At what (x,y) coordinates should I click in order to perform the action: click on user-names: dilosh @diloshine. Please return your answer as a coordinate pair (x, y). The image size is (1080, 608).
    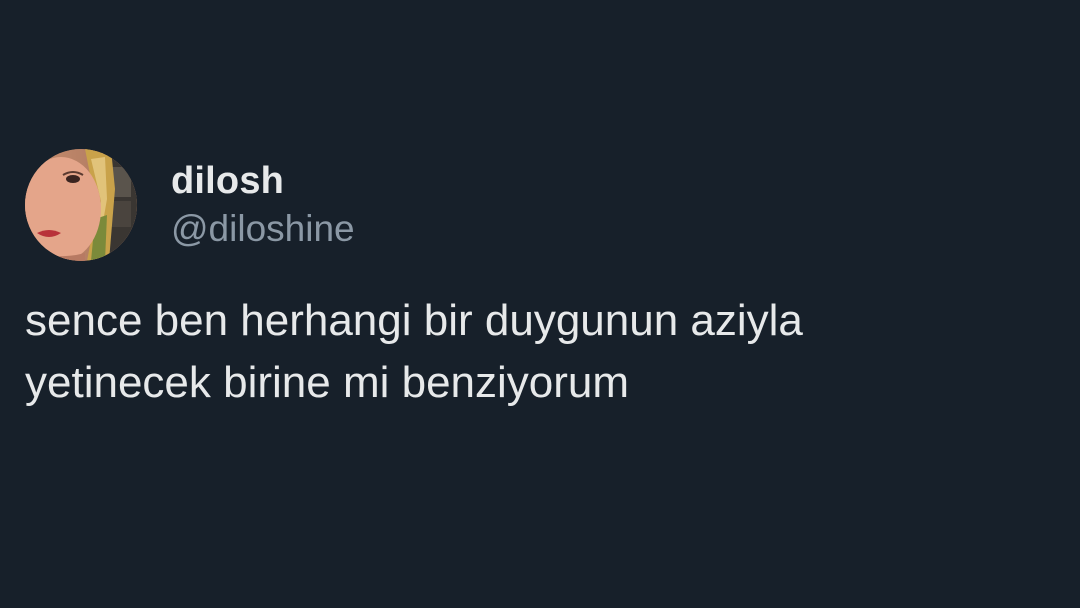
    Looking at the image, I should click on (263, 205).